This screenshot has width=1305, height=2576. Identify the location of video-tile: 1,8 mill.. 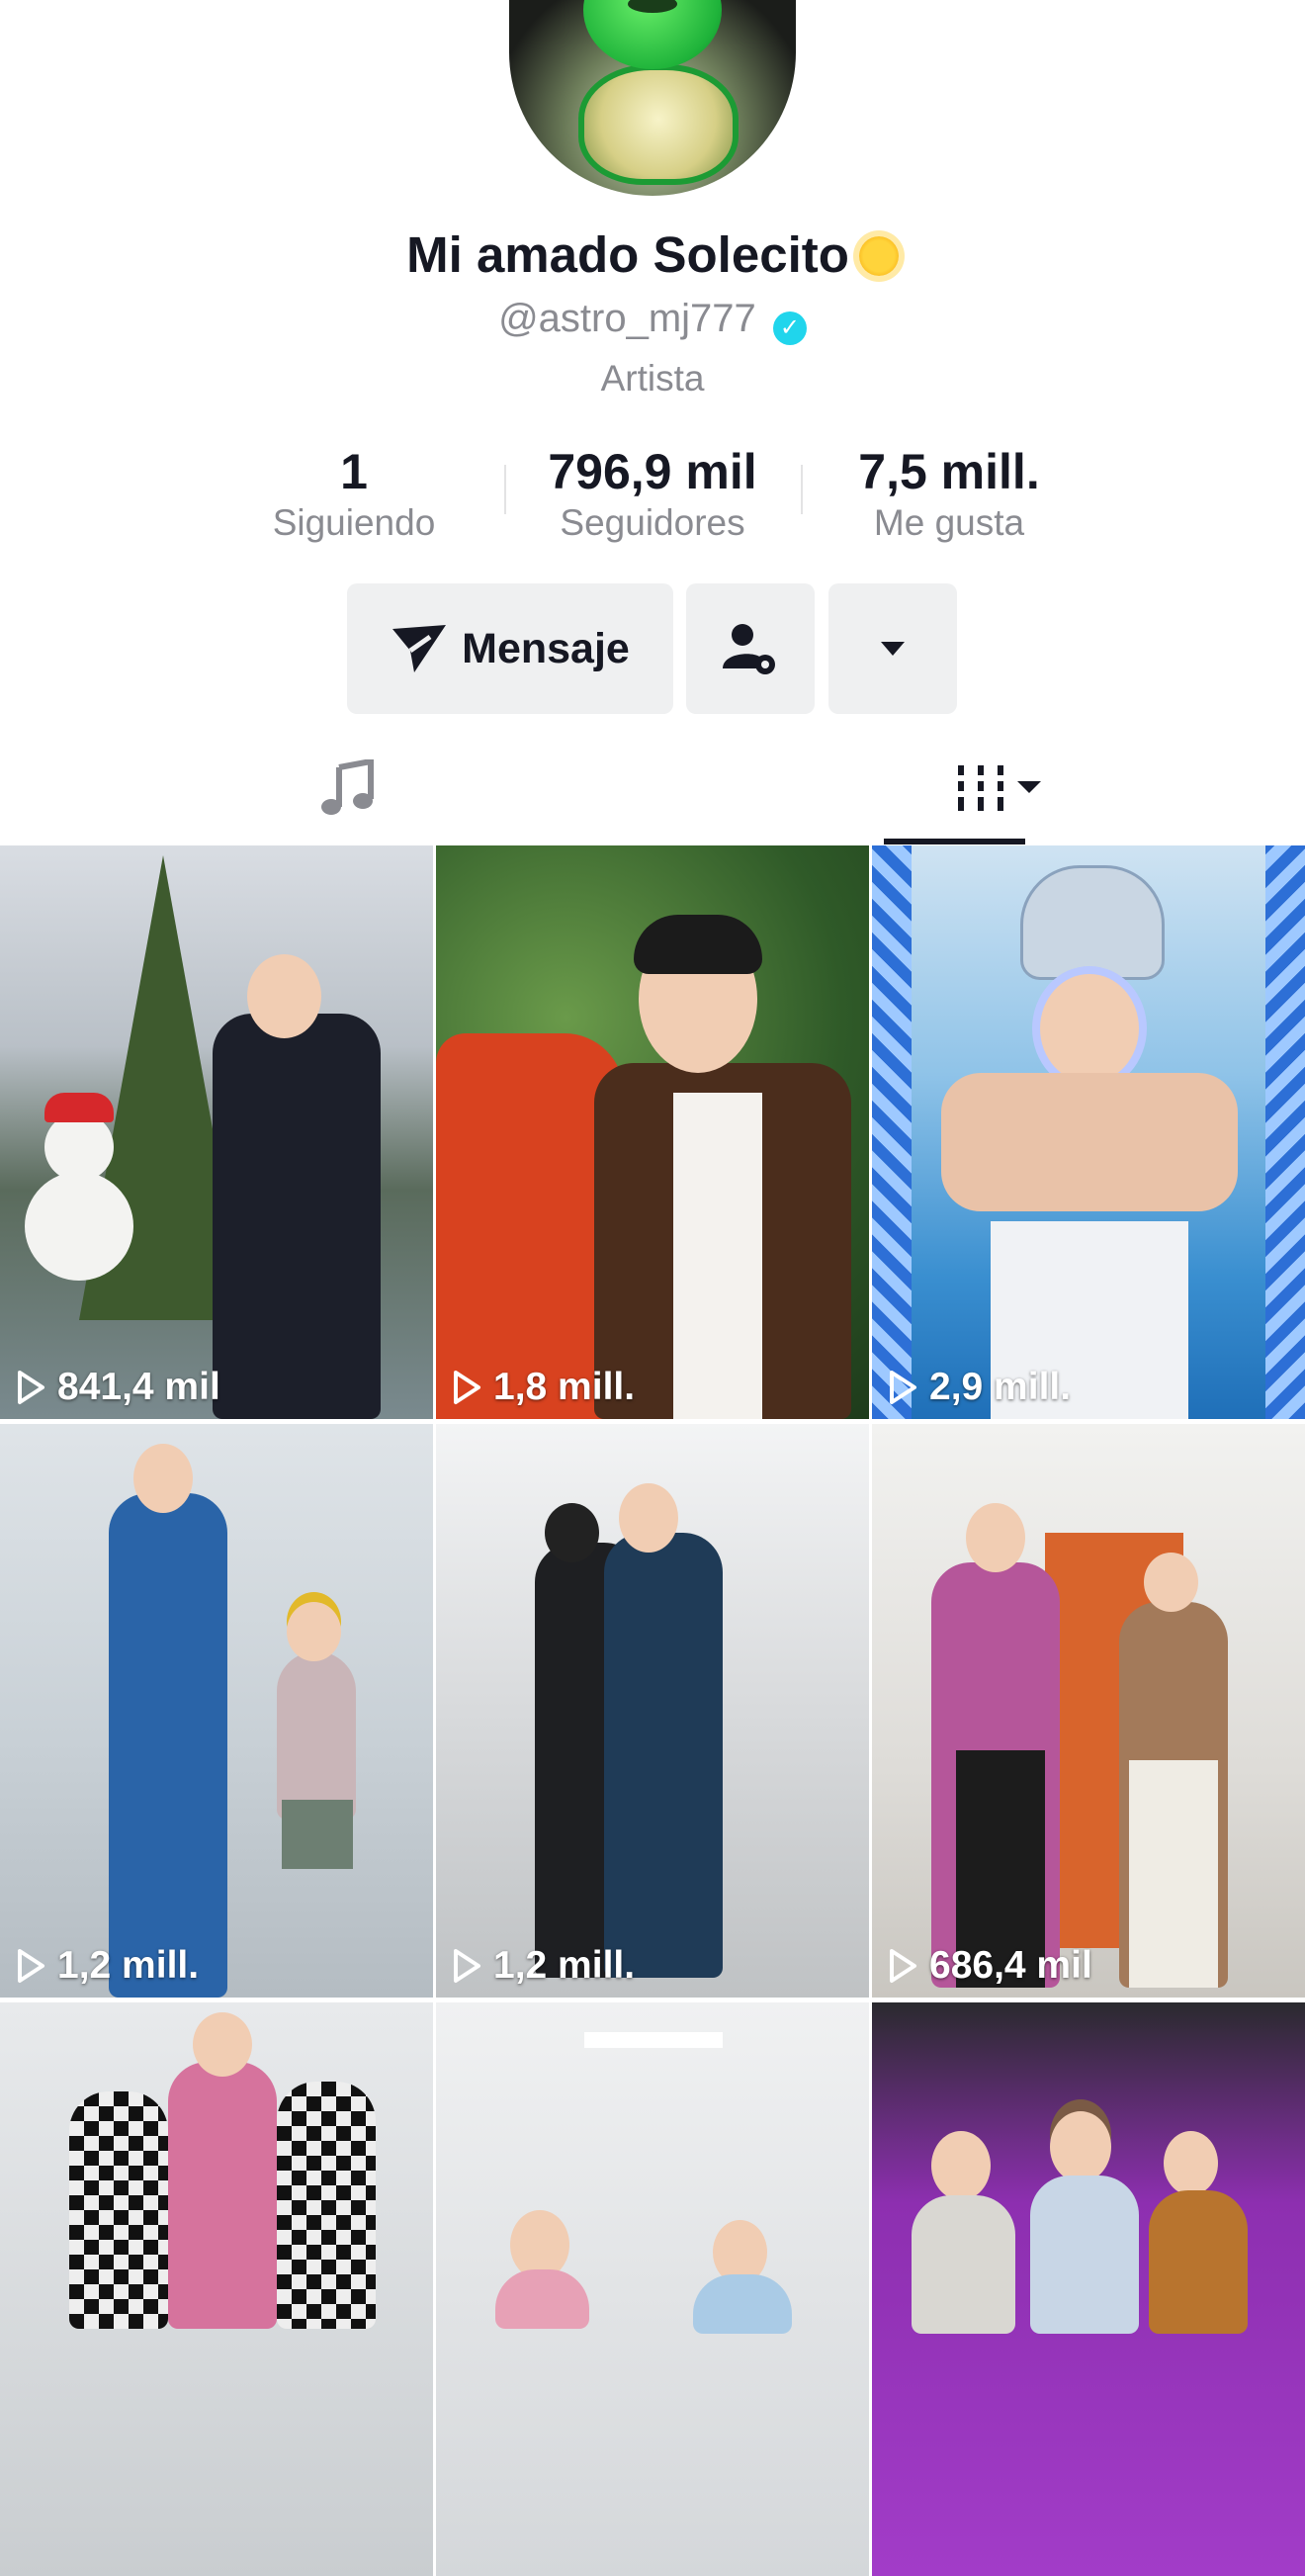
(653, 1132).